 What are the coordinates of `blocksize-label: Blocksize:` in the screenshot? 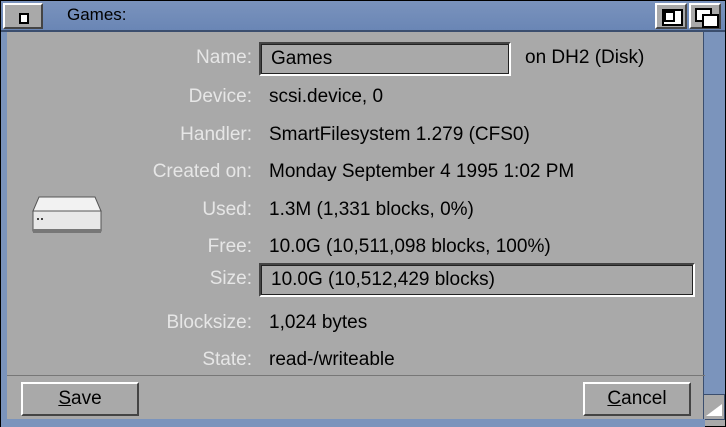 It's located at (209, 322).